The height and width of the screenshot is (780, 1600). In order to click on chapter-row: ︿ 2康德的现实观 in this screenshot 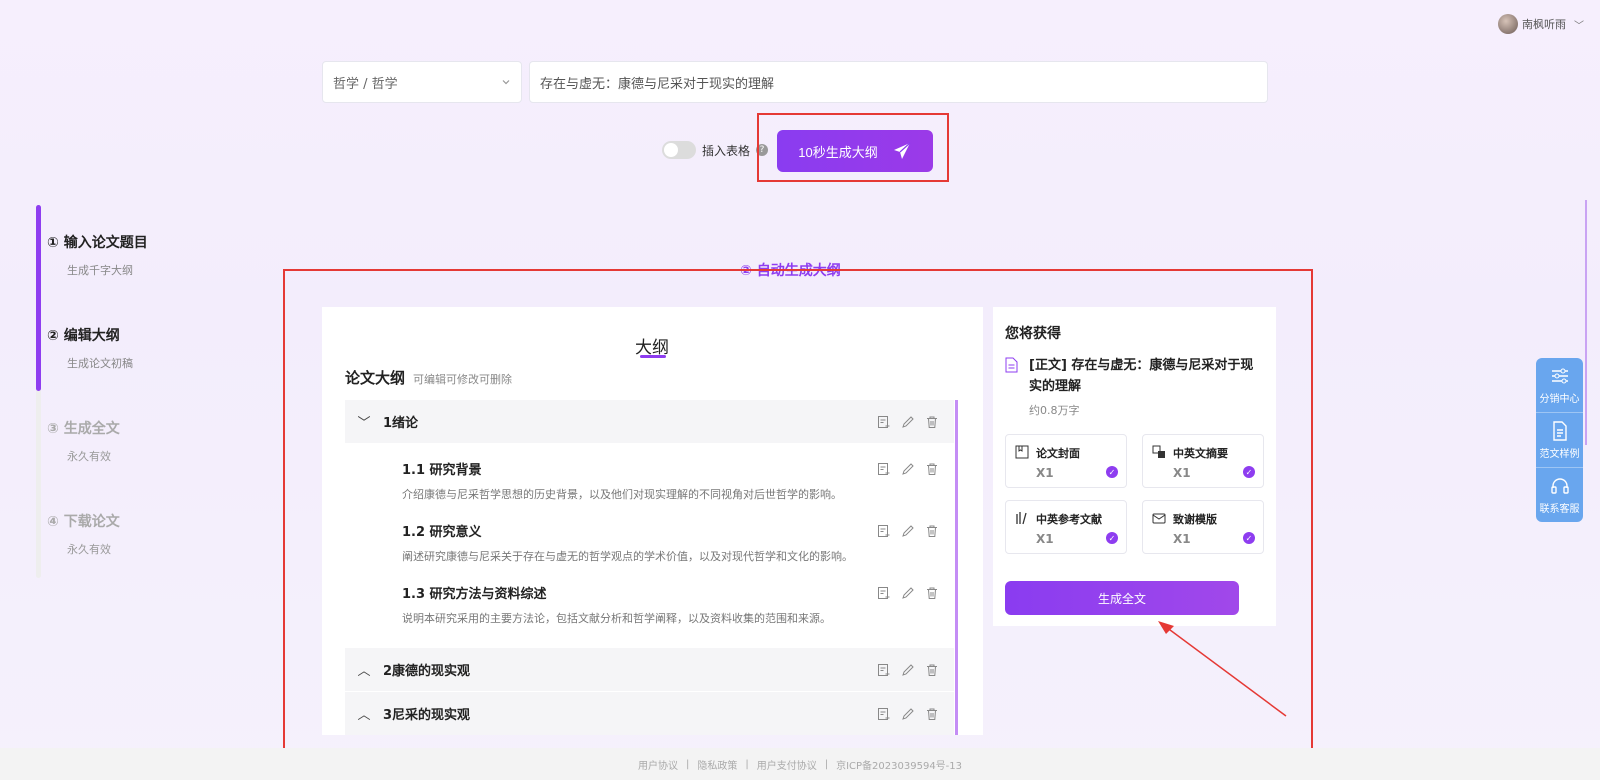, I will do `click(649, 669)`.